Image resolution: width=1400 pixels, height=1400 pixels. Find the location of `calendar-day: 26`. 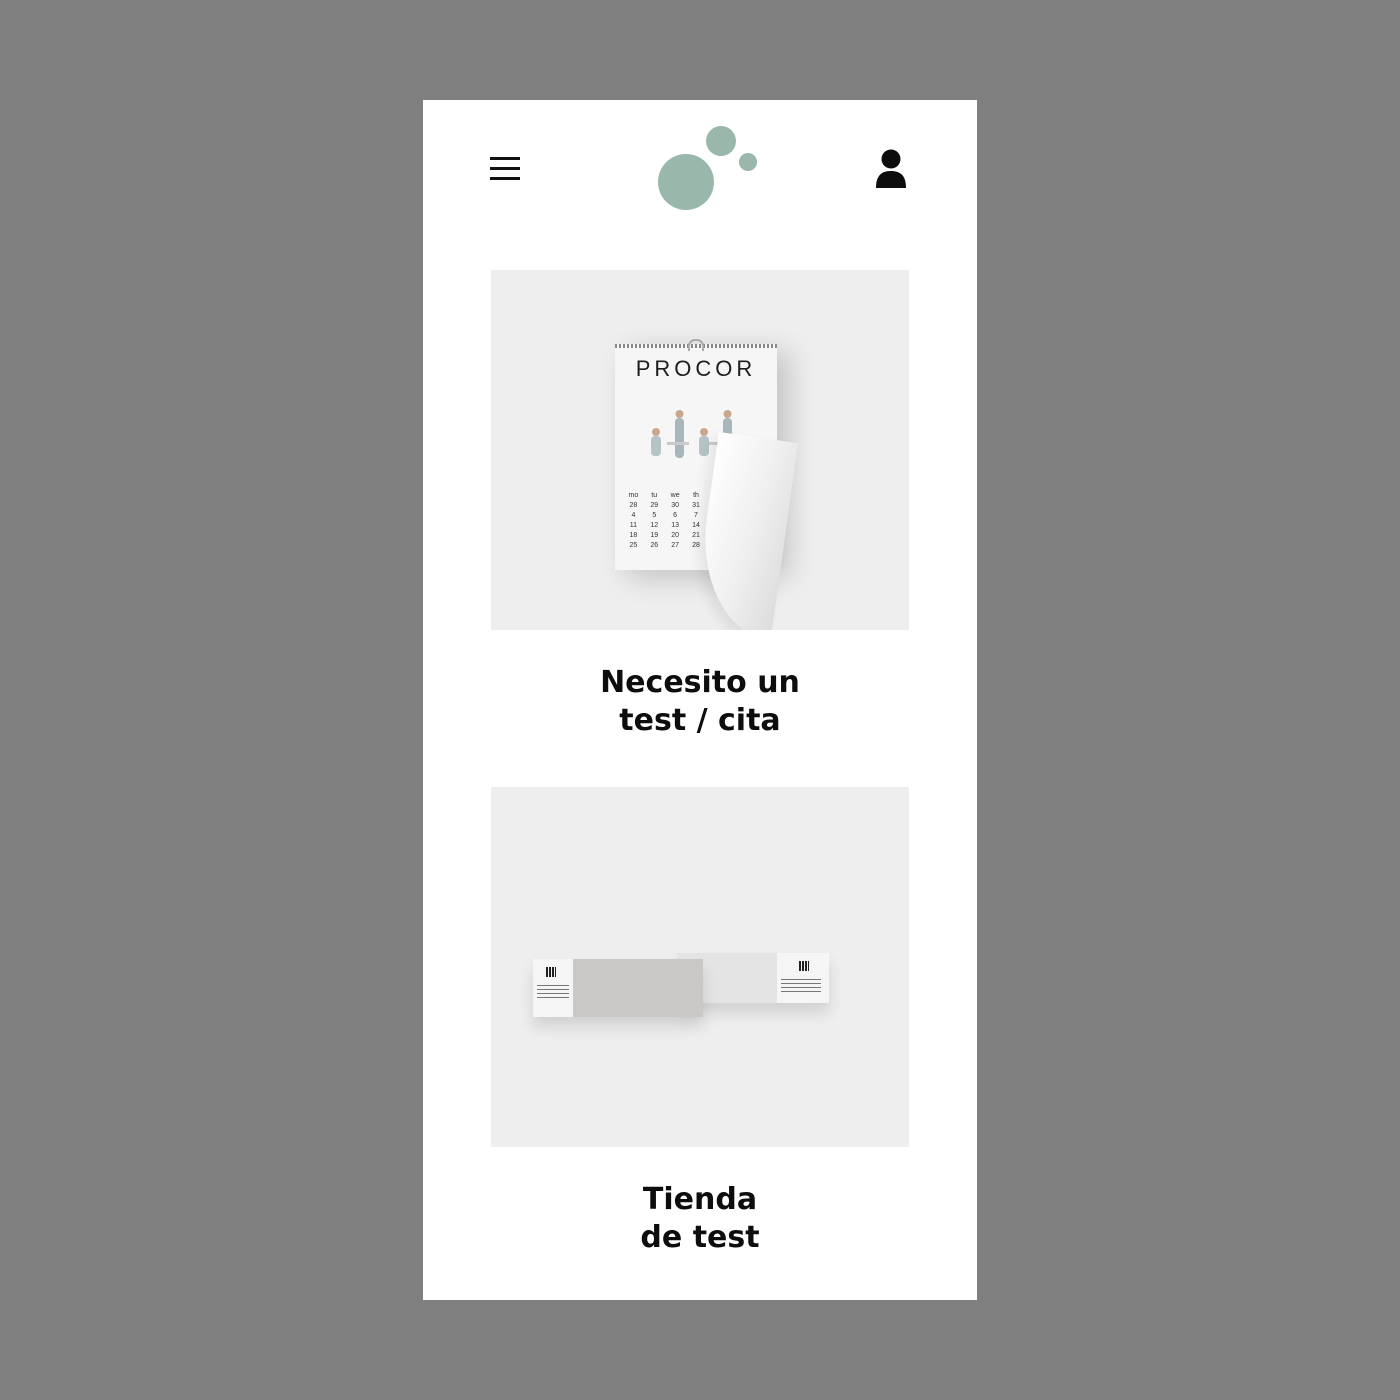

calendar-day: 26 is located at coordinates (654, 545).